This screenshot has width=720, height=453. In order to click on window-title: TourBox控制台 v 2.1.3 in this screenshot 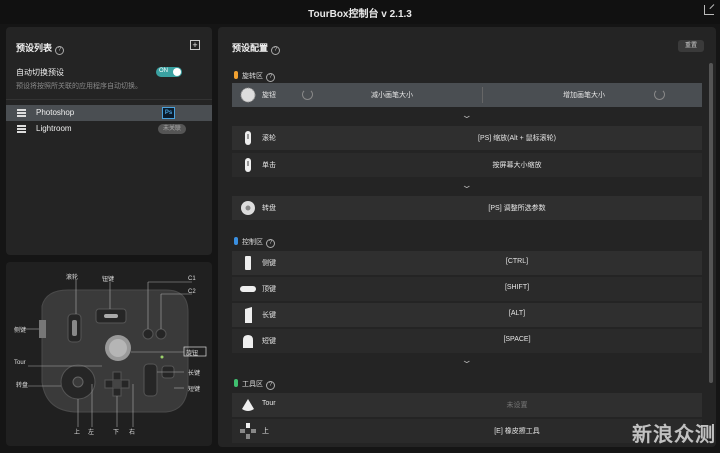, I will do `click(360, 14)`.